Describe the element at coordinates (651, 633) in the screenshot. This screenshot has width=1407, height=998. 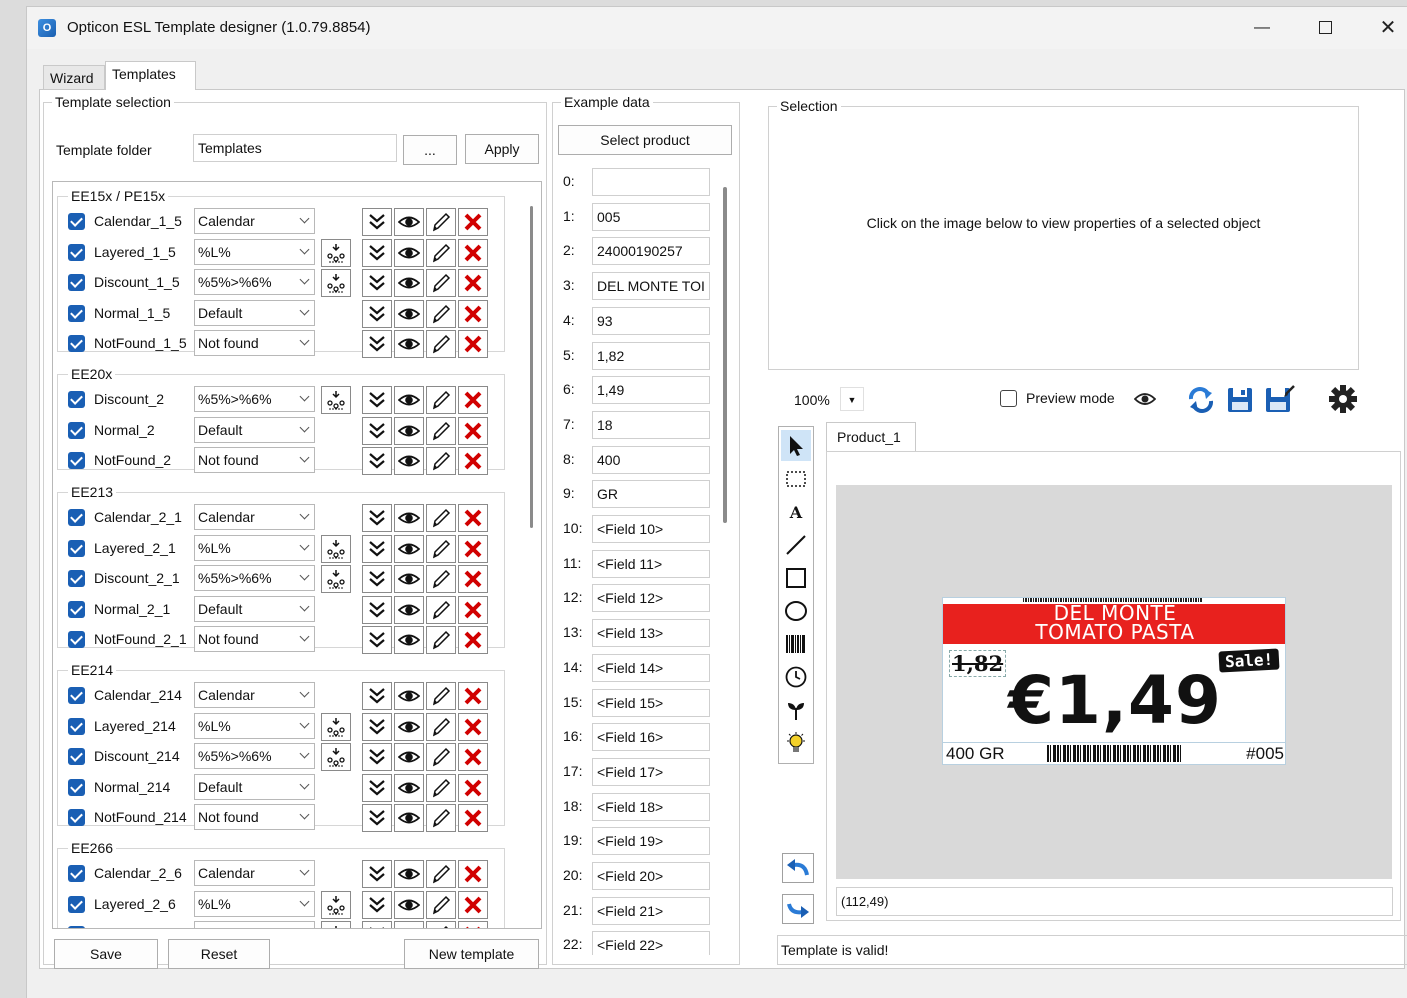
I see `example-field-input: <Field 13>` at that location.